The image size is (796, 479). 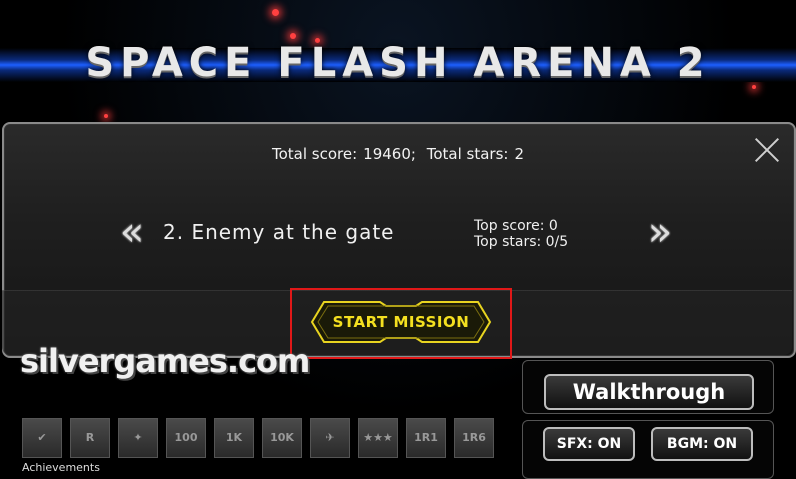 What do you see at coordinates (521, 242) in the screenshot?
I see `top-stars: Top stars: 0/5` at bounding box center [521, 242].